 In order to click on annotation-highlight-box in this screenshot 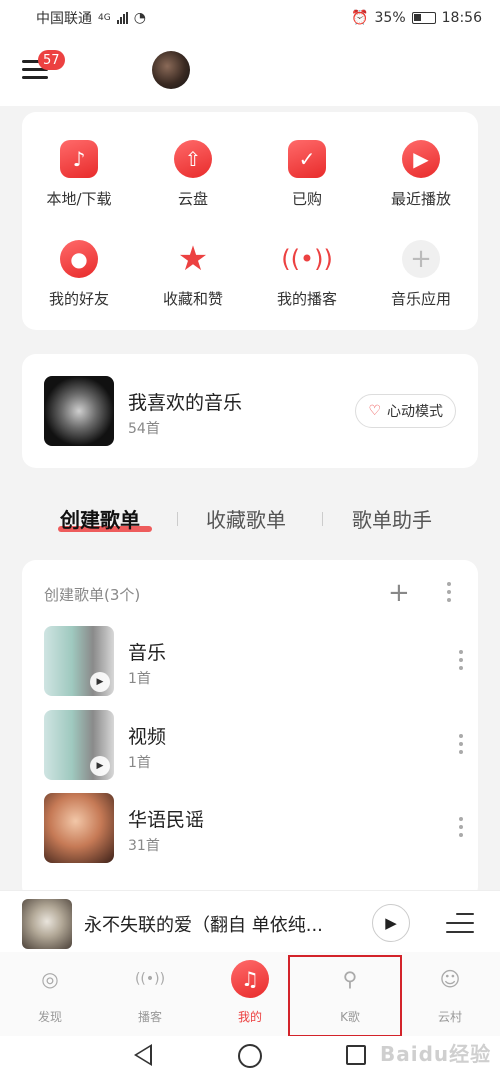, I will do `click(345, 996)`.